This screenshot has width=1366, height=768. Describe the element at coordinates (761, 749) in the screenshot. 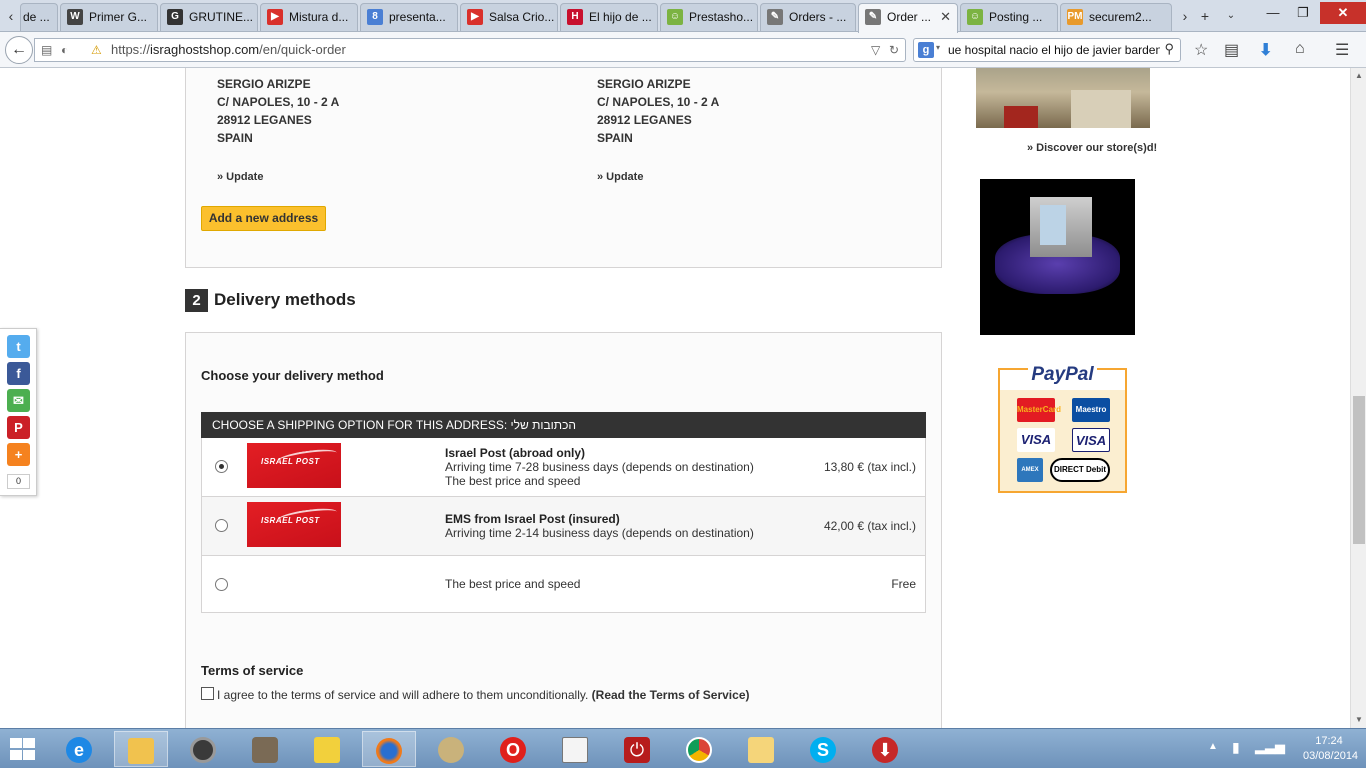

I see `mail-app-icon` at that location.